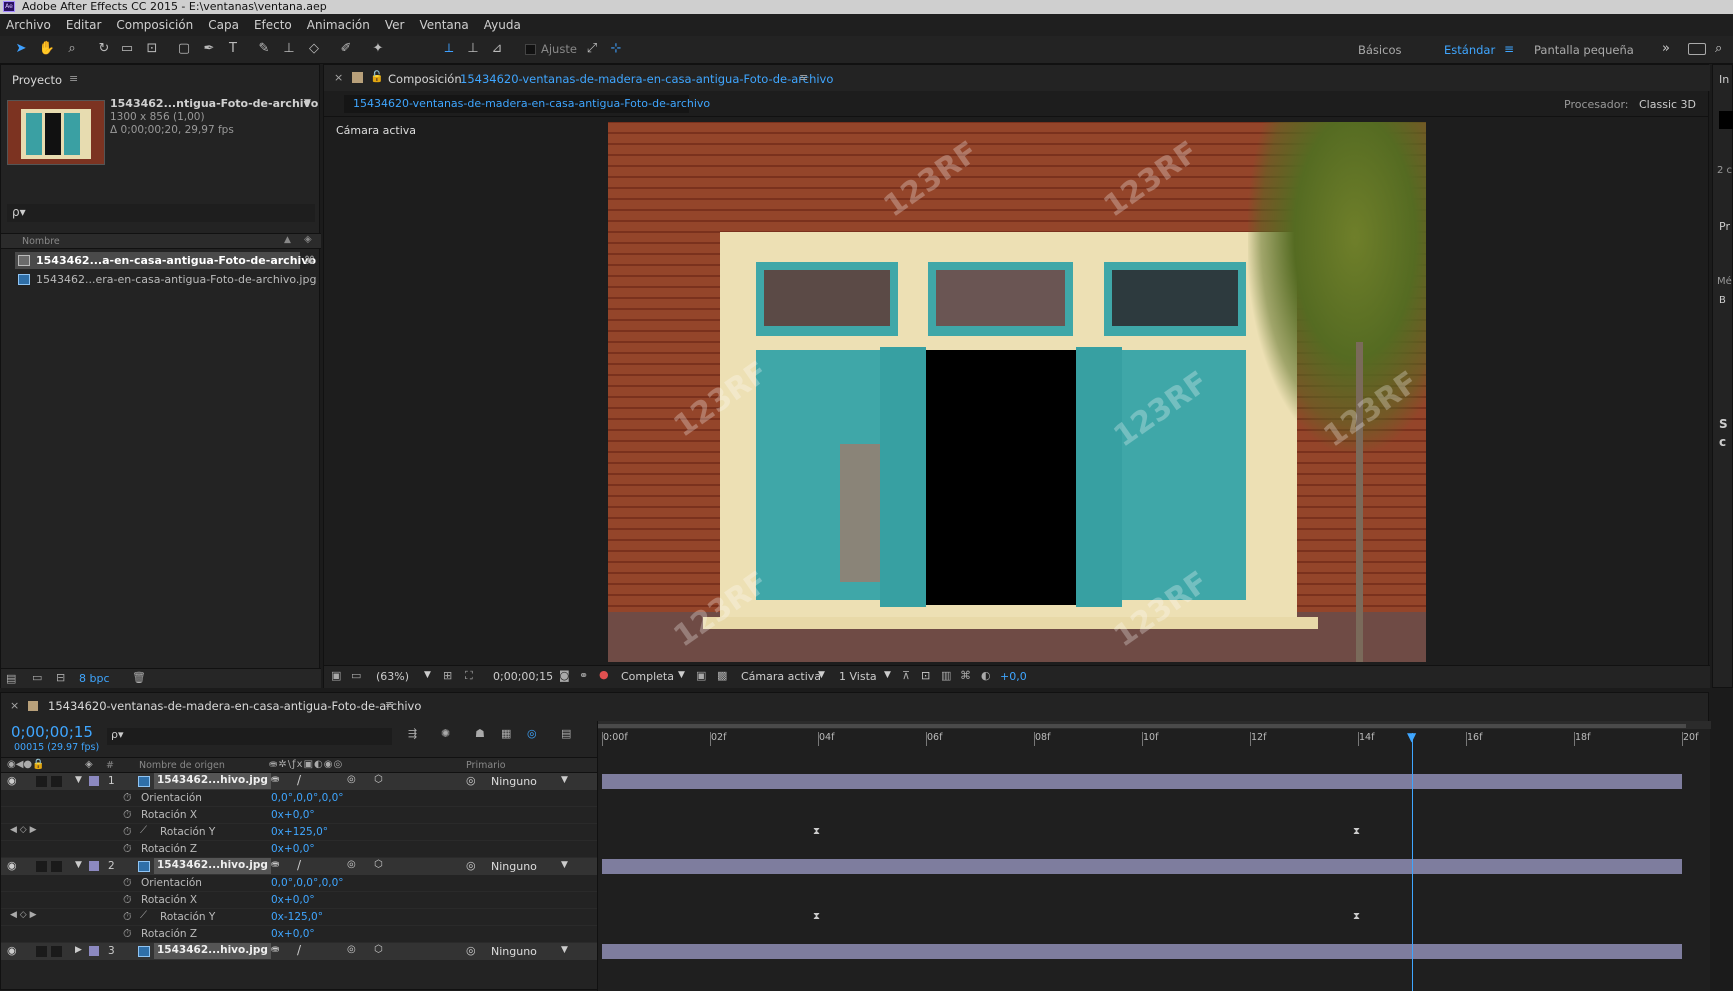 Image resolution: width=1733 pixels, height=991 pixels. Describe the element at coordinates (480, 733) in the screenshot. I see `shy-layers-icon: ☗` at that location.